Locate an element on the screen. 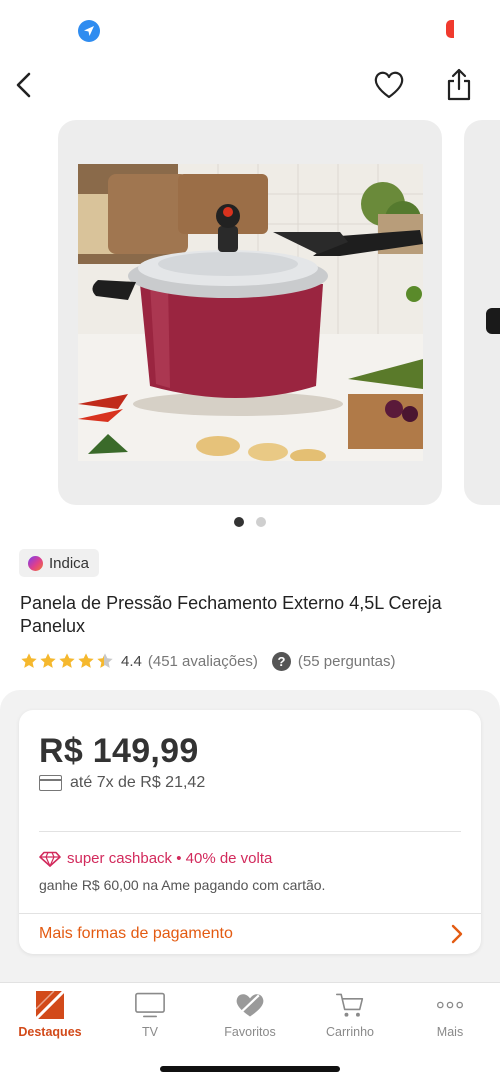 This screenshot has height=1082, width=500. back-button is located at coordinates (25, 85).